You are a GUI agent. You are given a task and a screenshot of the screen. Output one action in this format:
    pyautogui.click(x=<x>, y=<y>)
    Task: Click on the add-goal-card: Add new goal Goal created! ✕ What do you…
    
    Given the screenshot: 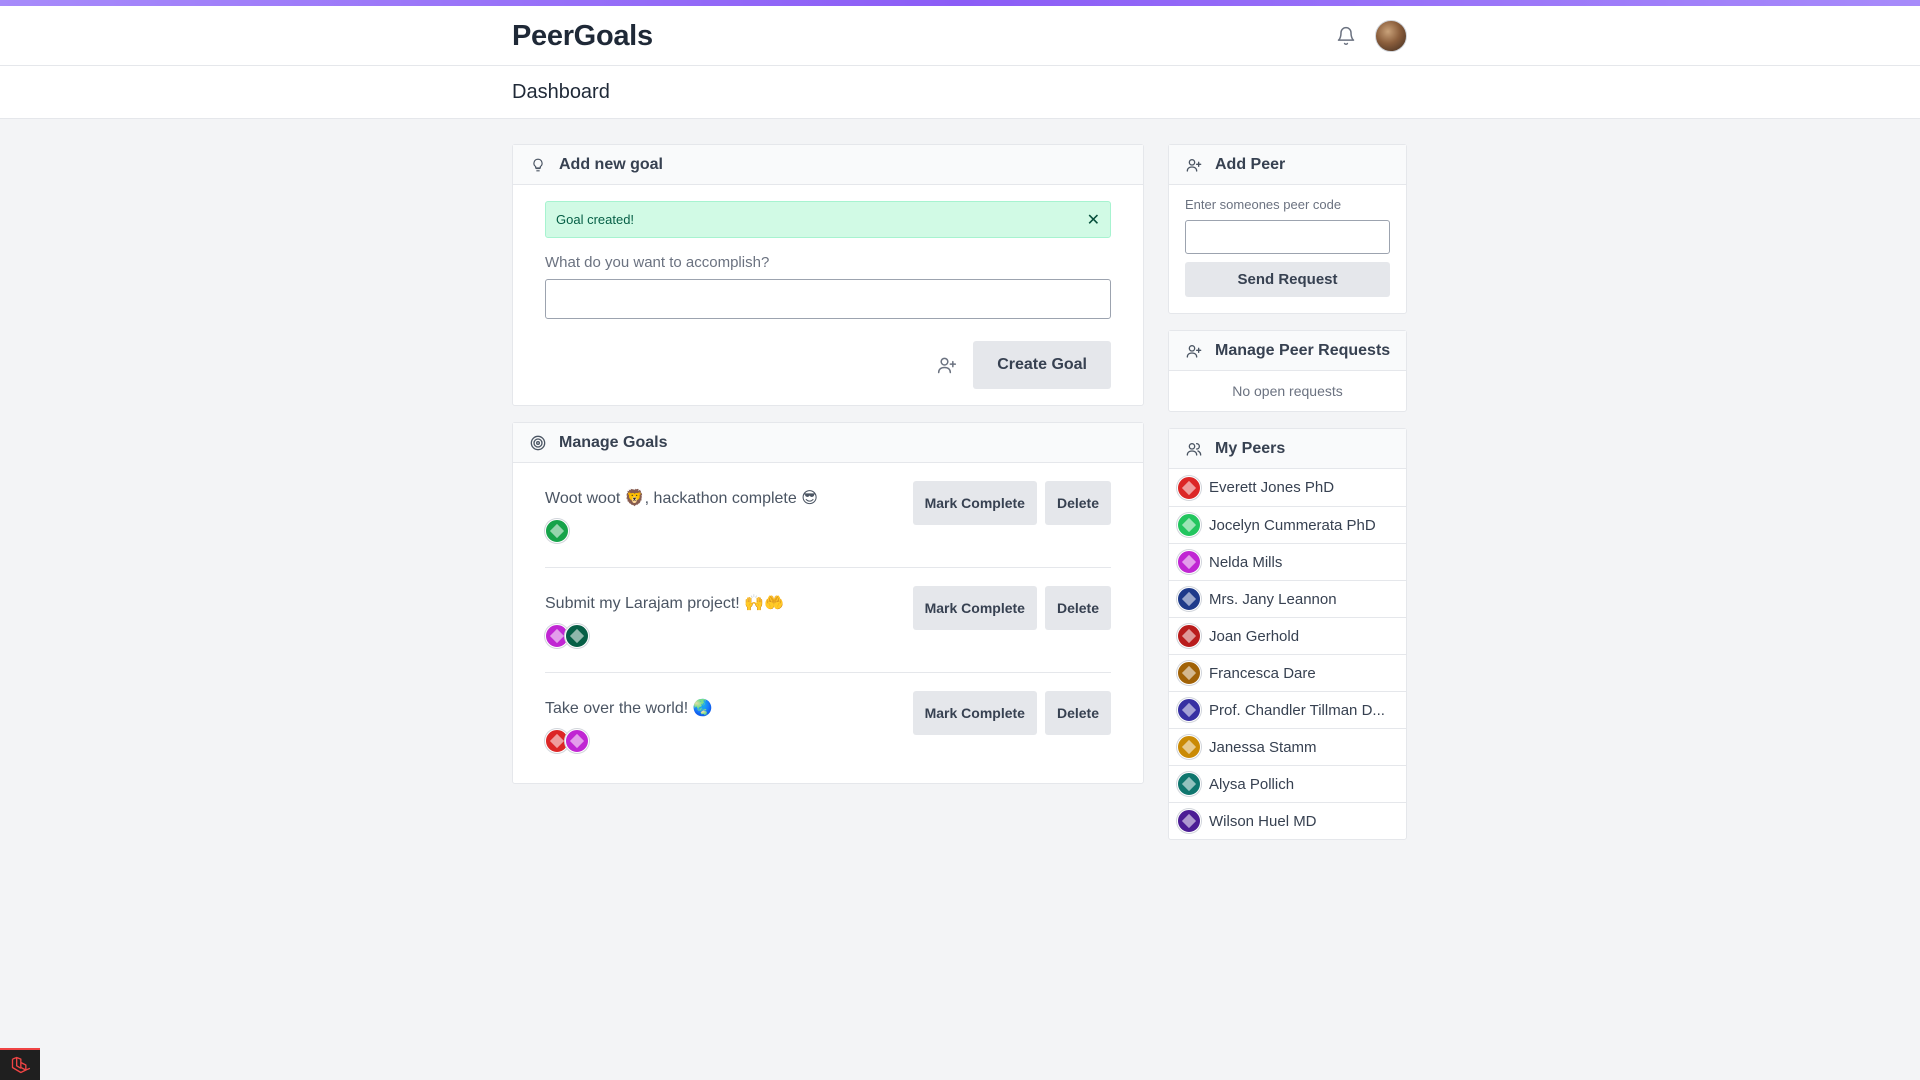 What is the action you would take?
    pyautogui.click(x=828, y=275)
    